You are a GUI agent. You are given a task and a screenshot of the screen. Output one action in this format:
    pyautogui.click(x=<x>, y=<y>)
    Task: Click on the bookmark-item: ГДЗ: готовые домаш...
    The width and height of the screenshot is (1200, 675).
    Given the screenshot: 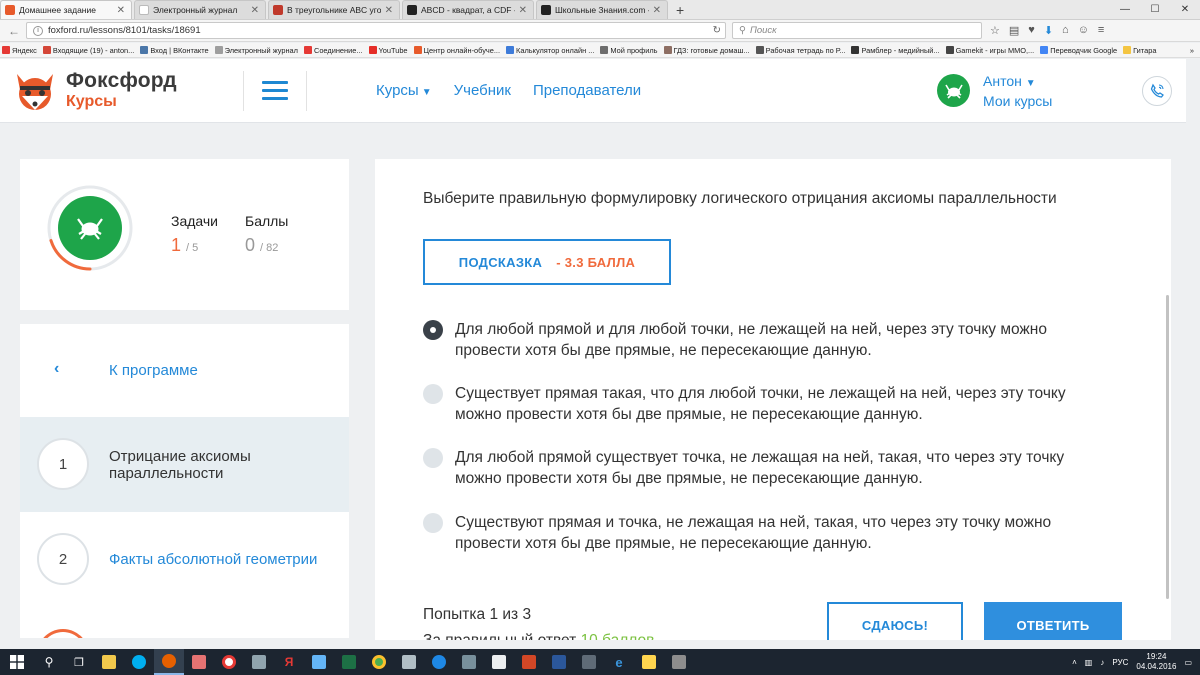 What is the action you would take?
    pyautogui.click(x=706, y=50)
    